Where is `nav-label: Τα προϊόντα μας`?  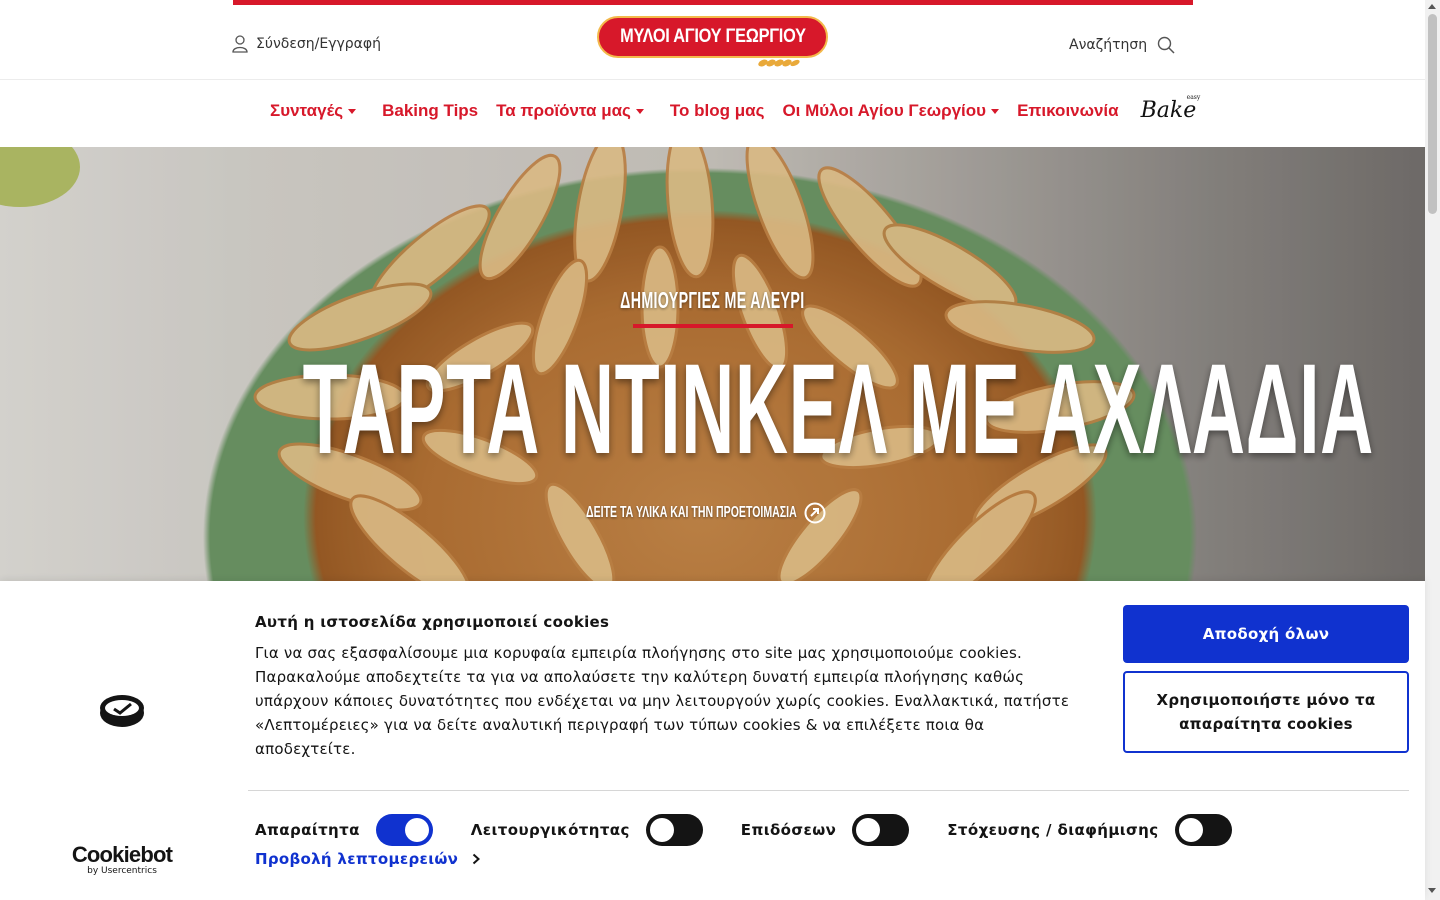
nav-label: Τα προϊόντα μας is located at coordinates (563, 110).